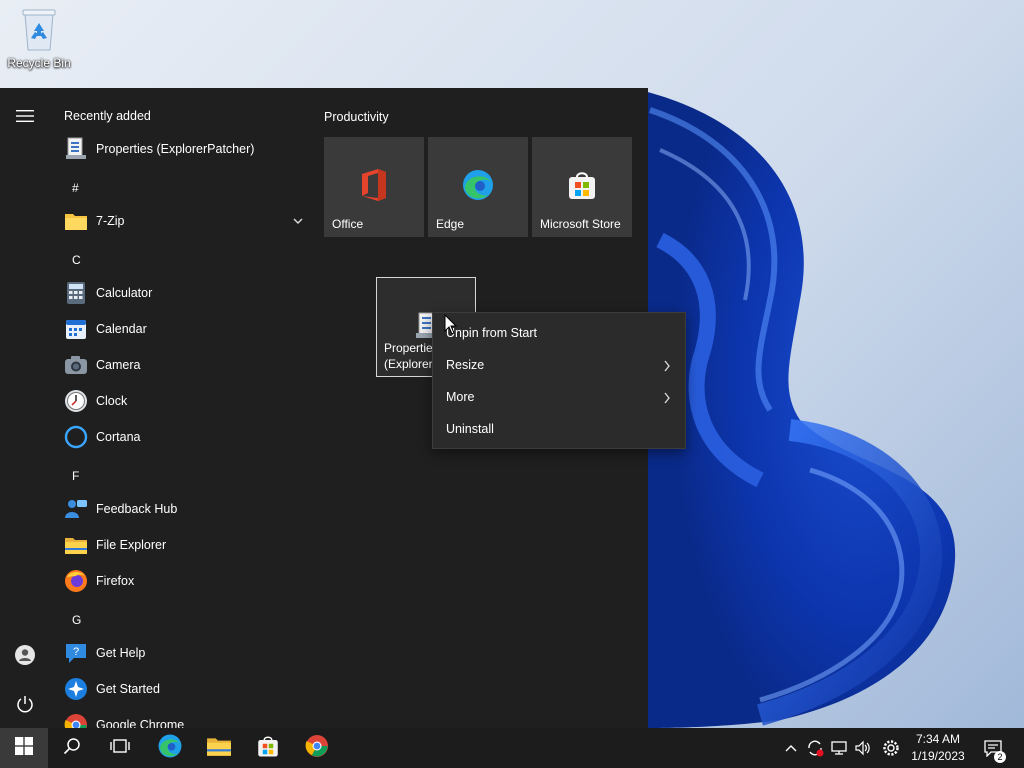 The height and width of the screenshot is (768, 1024). Describe the element at coordinates (76, 260) in the screenshot. I see `section-letter: C` at that location.